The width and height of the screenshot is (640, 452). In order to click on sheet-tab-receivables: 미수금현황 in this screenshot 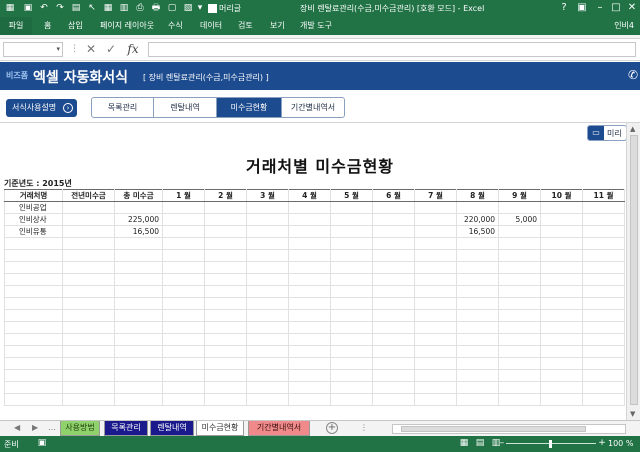, I will do `click(220, 428)`.